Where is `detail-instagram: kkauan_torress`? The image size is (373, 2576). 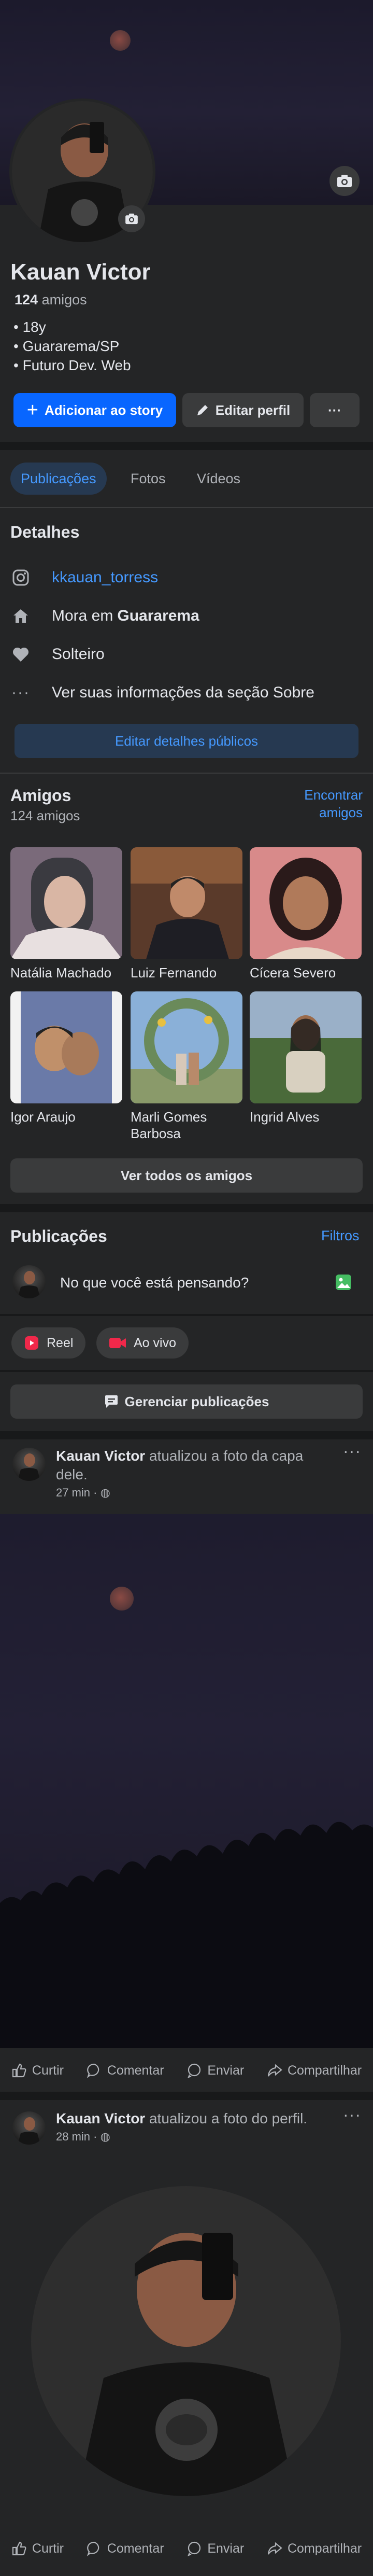
detail-instagram: kkauan_torress is located at coordinates (84, 577).